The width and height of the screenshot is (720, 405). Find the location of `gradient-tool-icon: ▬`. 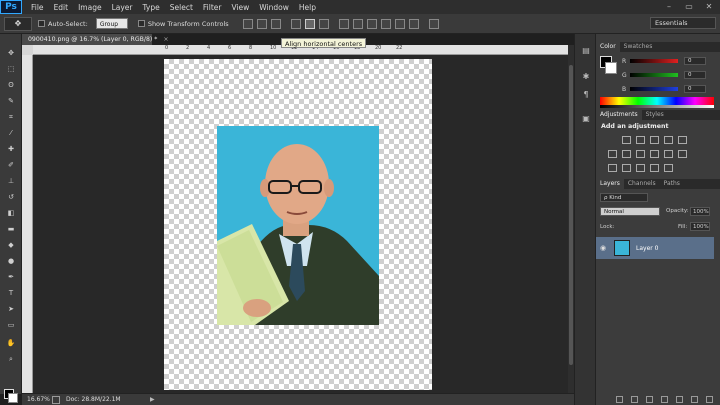

gradient-tool-icon: ▬ is located at coordinates (11, 229).